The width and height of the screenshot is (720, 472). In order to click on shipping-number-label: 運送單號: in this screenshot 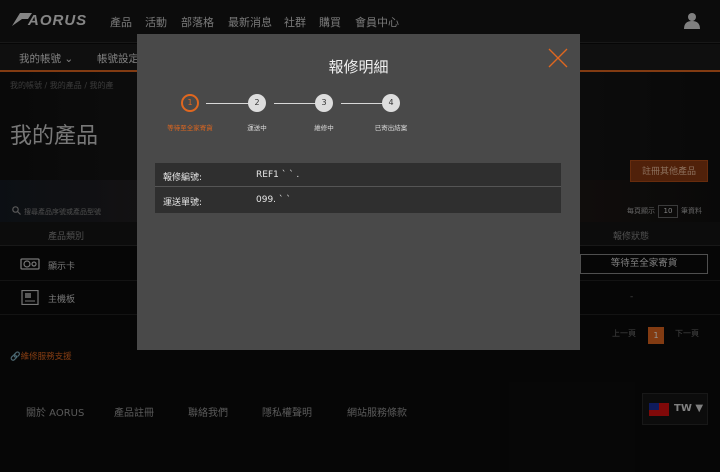, I will do `click(183, 203)`.